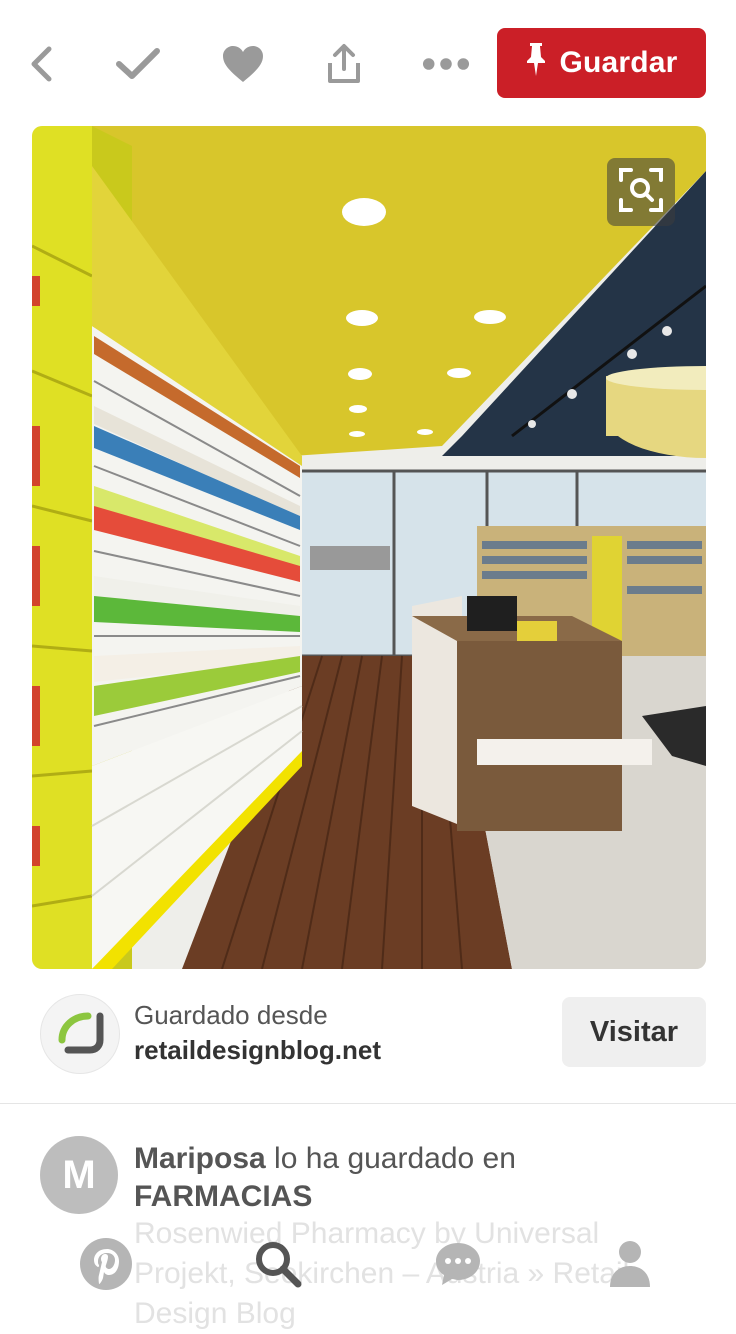 This screenshot has width=736, height=1334. What do you see at coordinates (243, 64) in the screenshot?
I see `heart-icon` at bounding box center [243, 64].